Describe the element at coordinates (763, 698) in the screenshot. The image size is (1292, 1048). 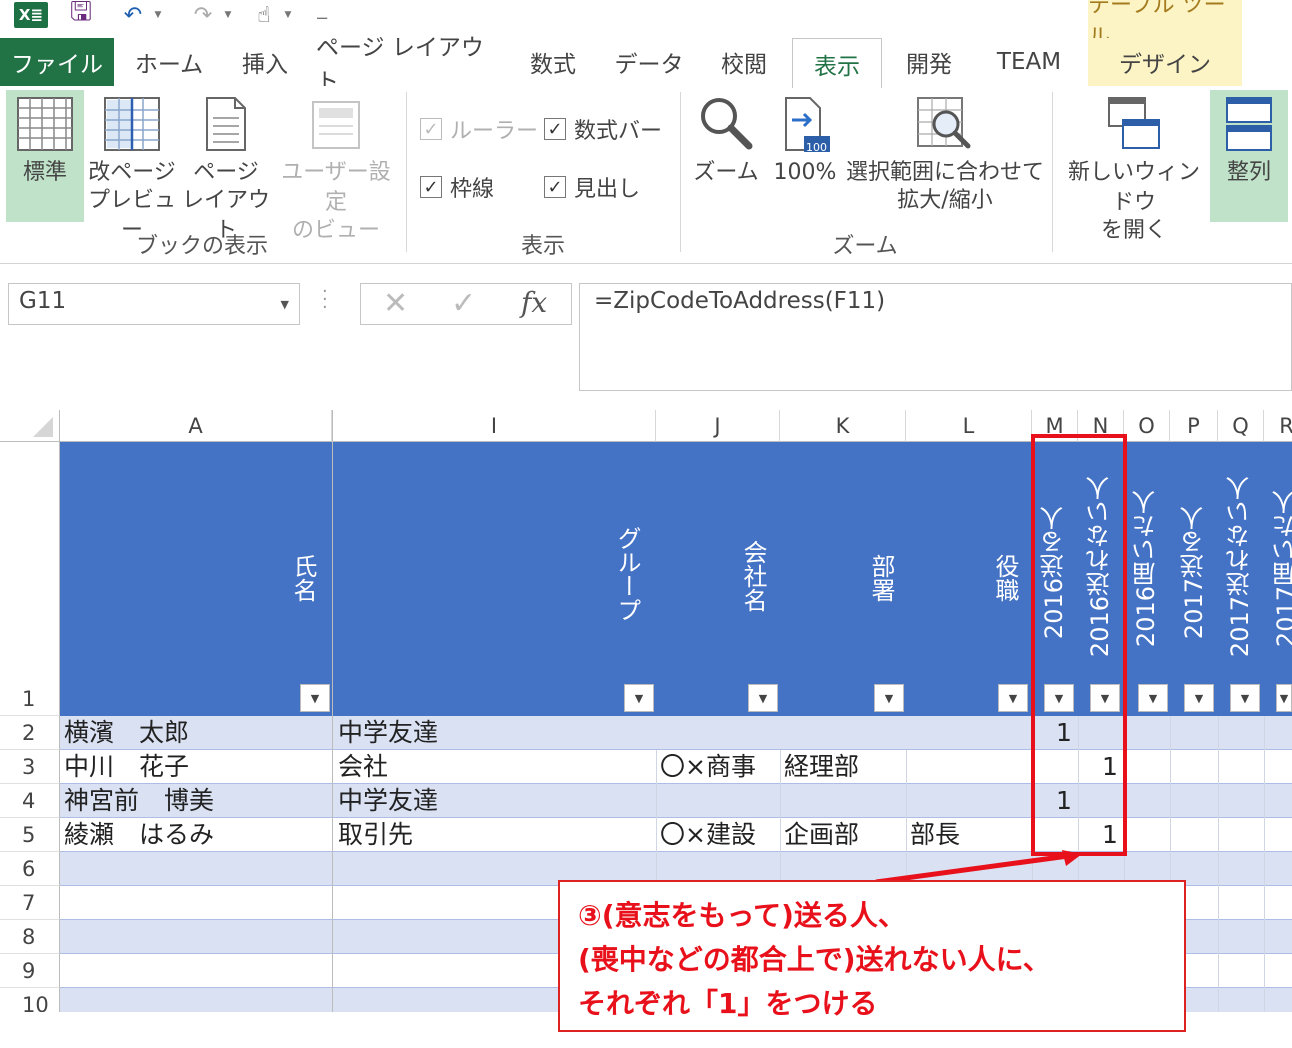
I see `filter-dropdown-company: ▼` at that location.